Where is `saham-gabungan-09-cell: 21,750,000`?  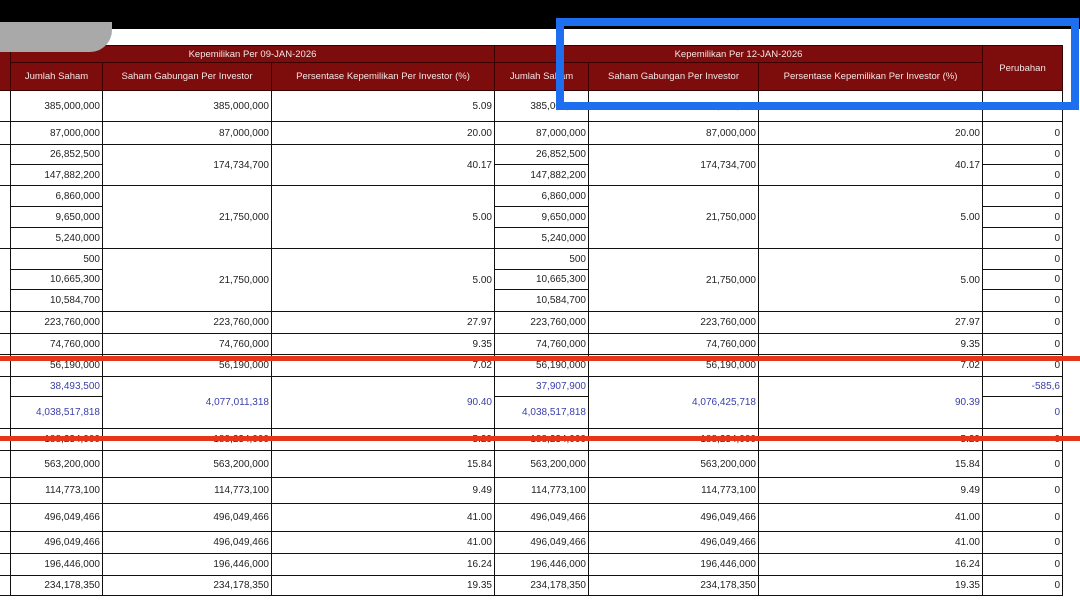
saham-gabungan-09-cell: 21,750,000 is located at coordinates (187, 217).